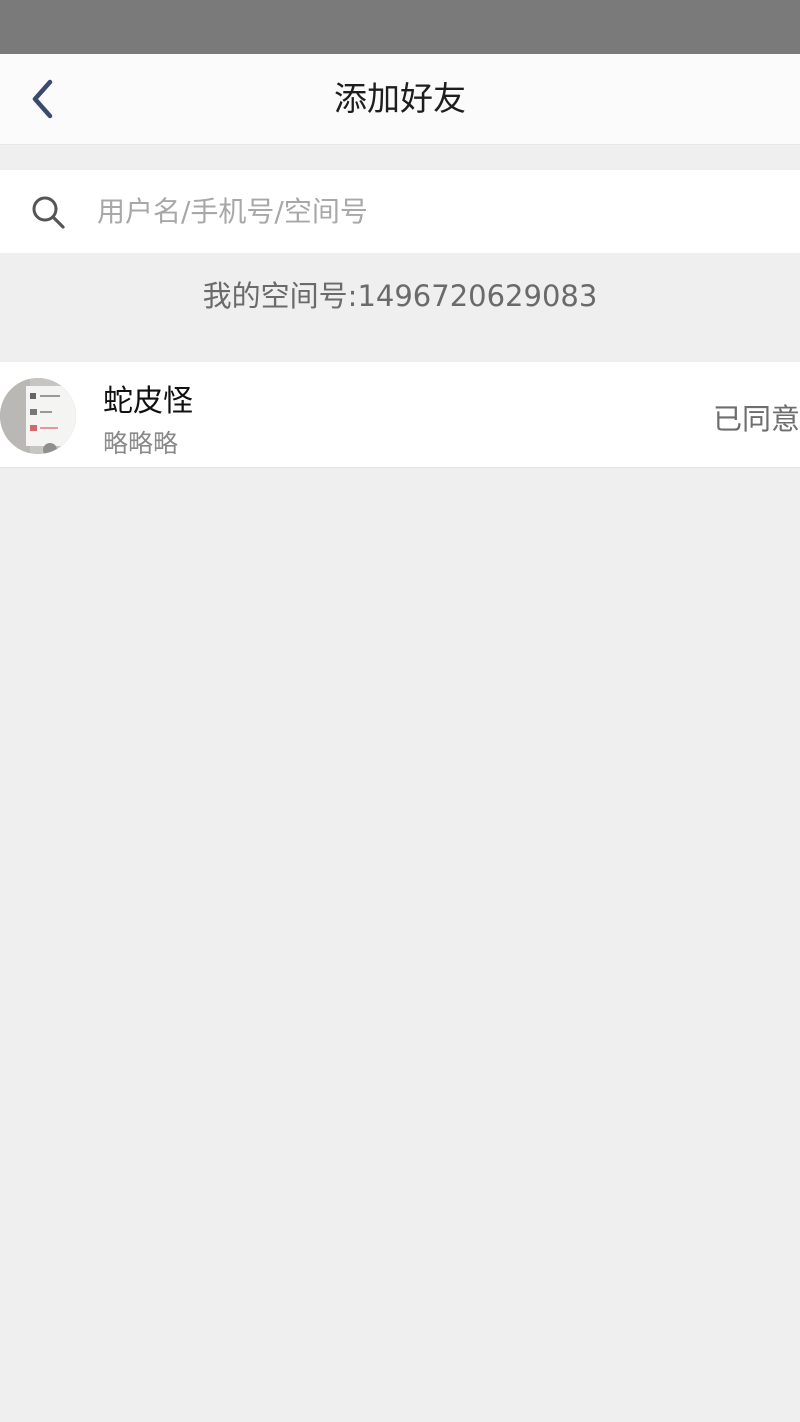 The image size is (800, 1422). I want to click on friend-message: 略略略, so click(141, 443).